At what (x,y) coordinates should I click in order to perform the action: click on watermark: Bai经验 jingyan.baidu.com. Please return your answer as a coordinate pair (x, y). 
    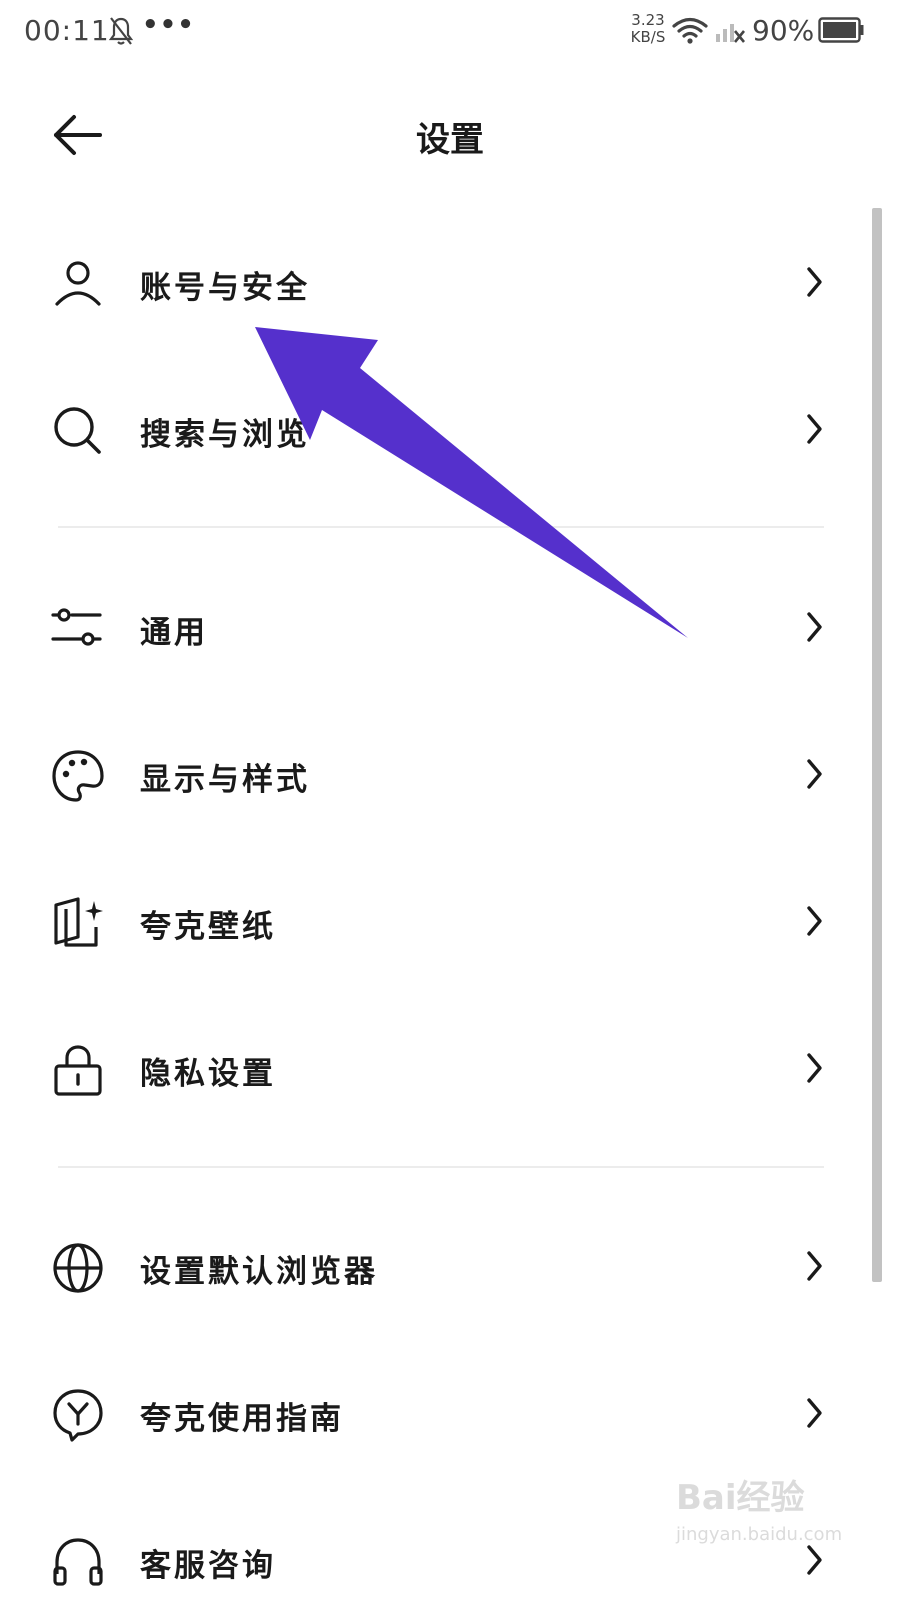
    Looking at the image, I should click on (761, 1515).